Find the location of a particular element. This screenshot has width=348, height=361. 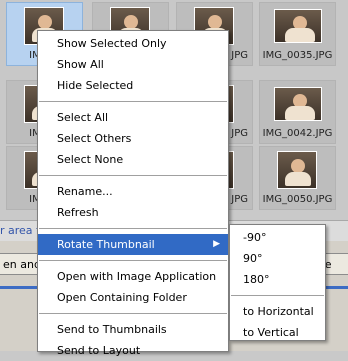

submenu-item-to-horizontal: to Horizontal is located at coordinates (277, 311).